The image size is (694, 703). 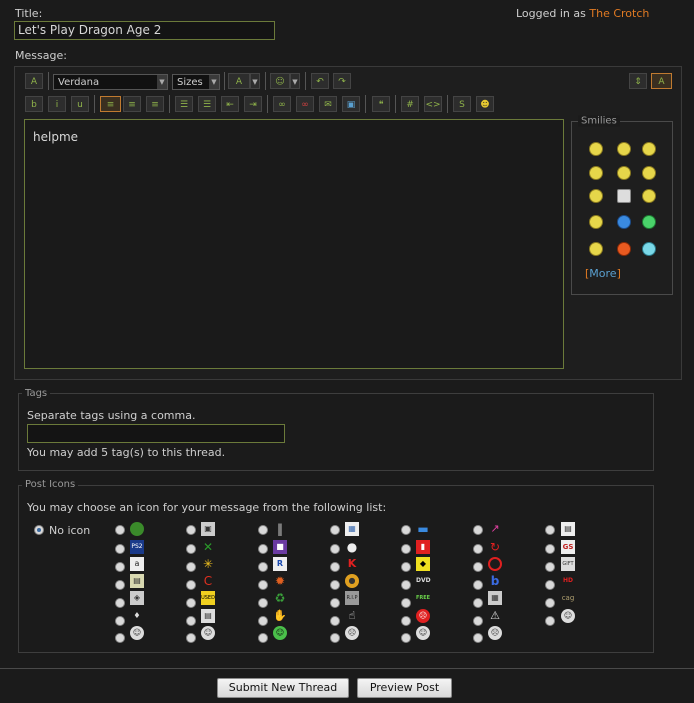 What do you see at coordinates (410, 104) in the screenshot?
I see `code-hash-icon: #` at bounding box center [410, 104].